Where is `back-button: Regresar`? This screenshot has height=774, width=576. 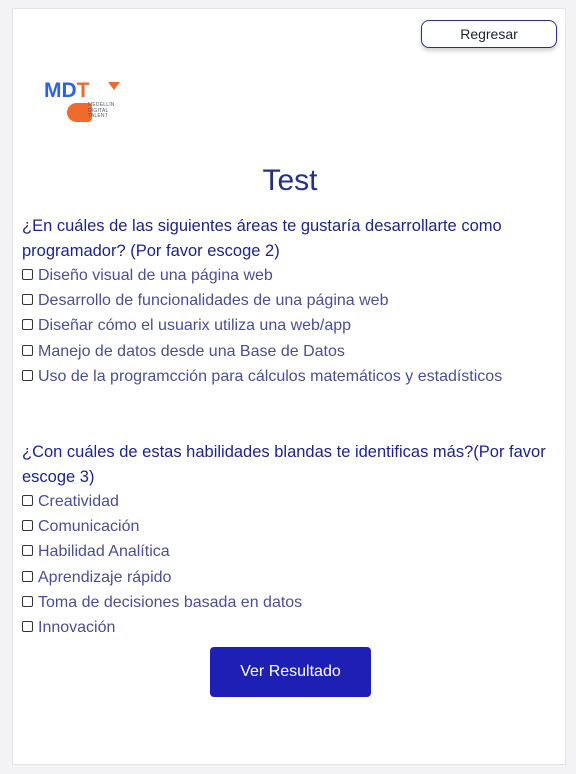 back-button: Regresar is located at coordinates (489, 34).